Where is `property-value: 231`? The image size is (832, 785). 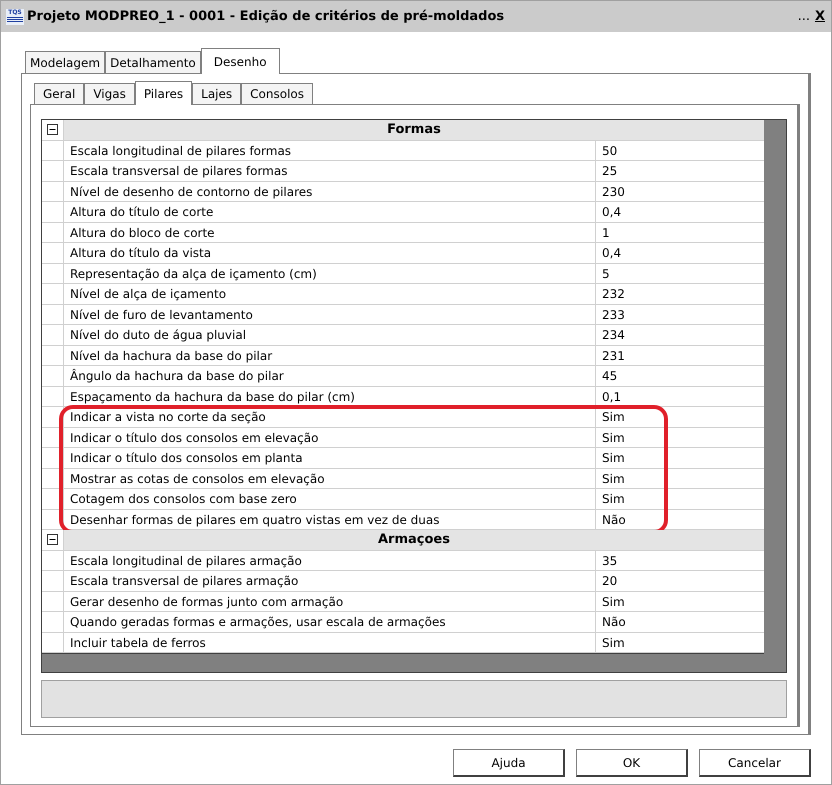 property-value: 231 is located at coordinates (679, 355).